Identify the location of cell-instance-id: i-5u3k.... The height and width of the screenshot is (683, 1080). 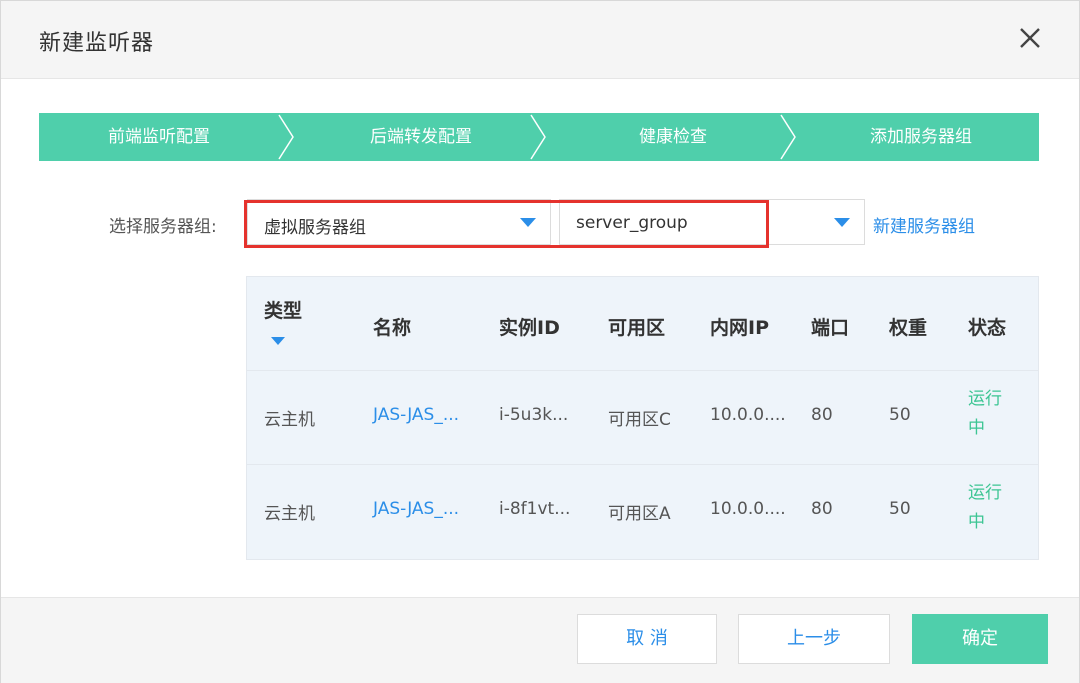
(534, 415).